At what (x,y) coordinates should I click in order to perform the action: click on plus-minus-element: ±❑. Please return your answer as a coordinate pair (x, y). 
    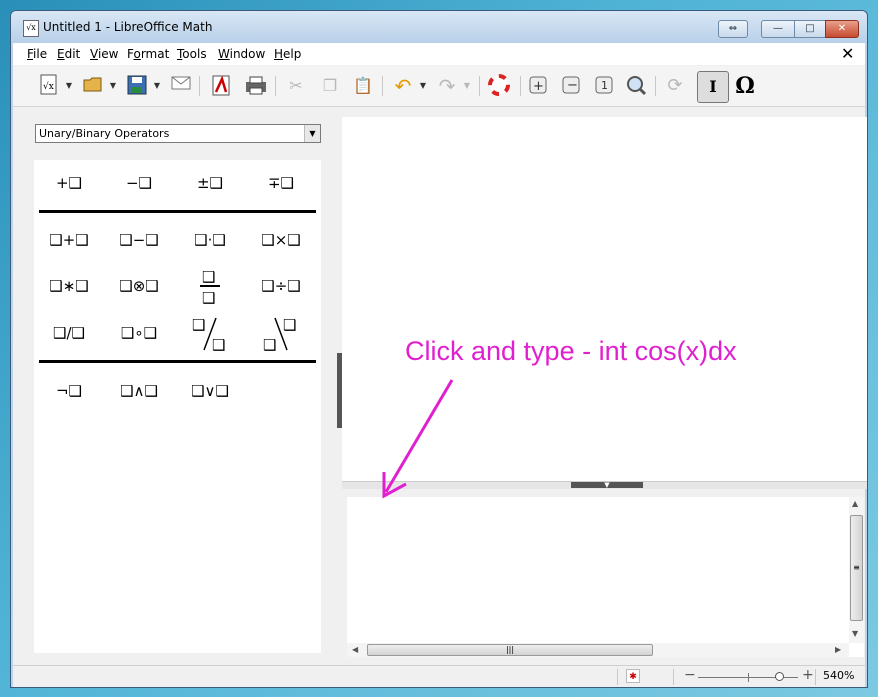
    Looking at the image, I should click on (210, 183).